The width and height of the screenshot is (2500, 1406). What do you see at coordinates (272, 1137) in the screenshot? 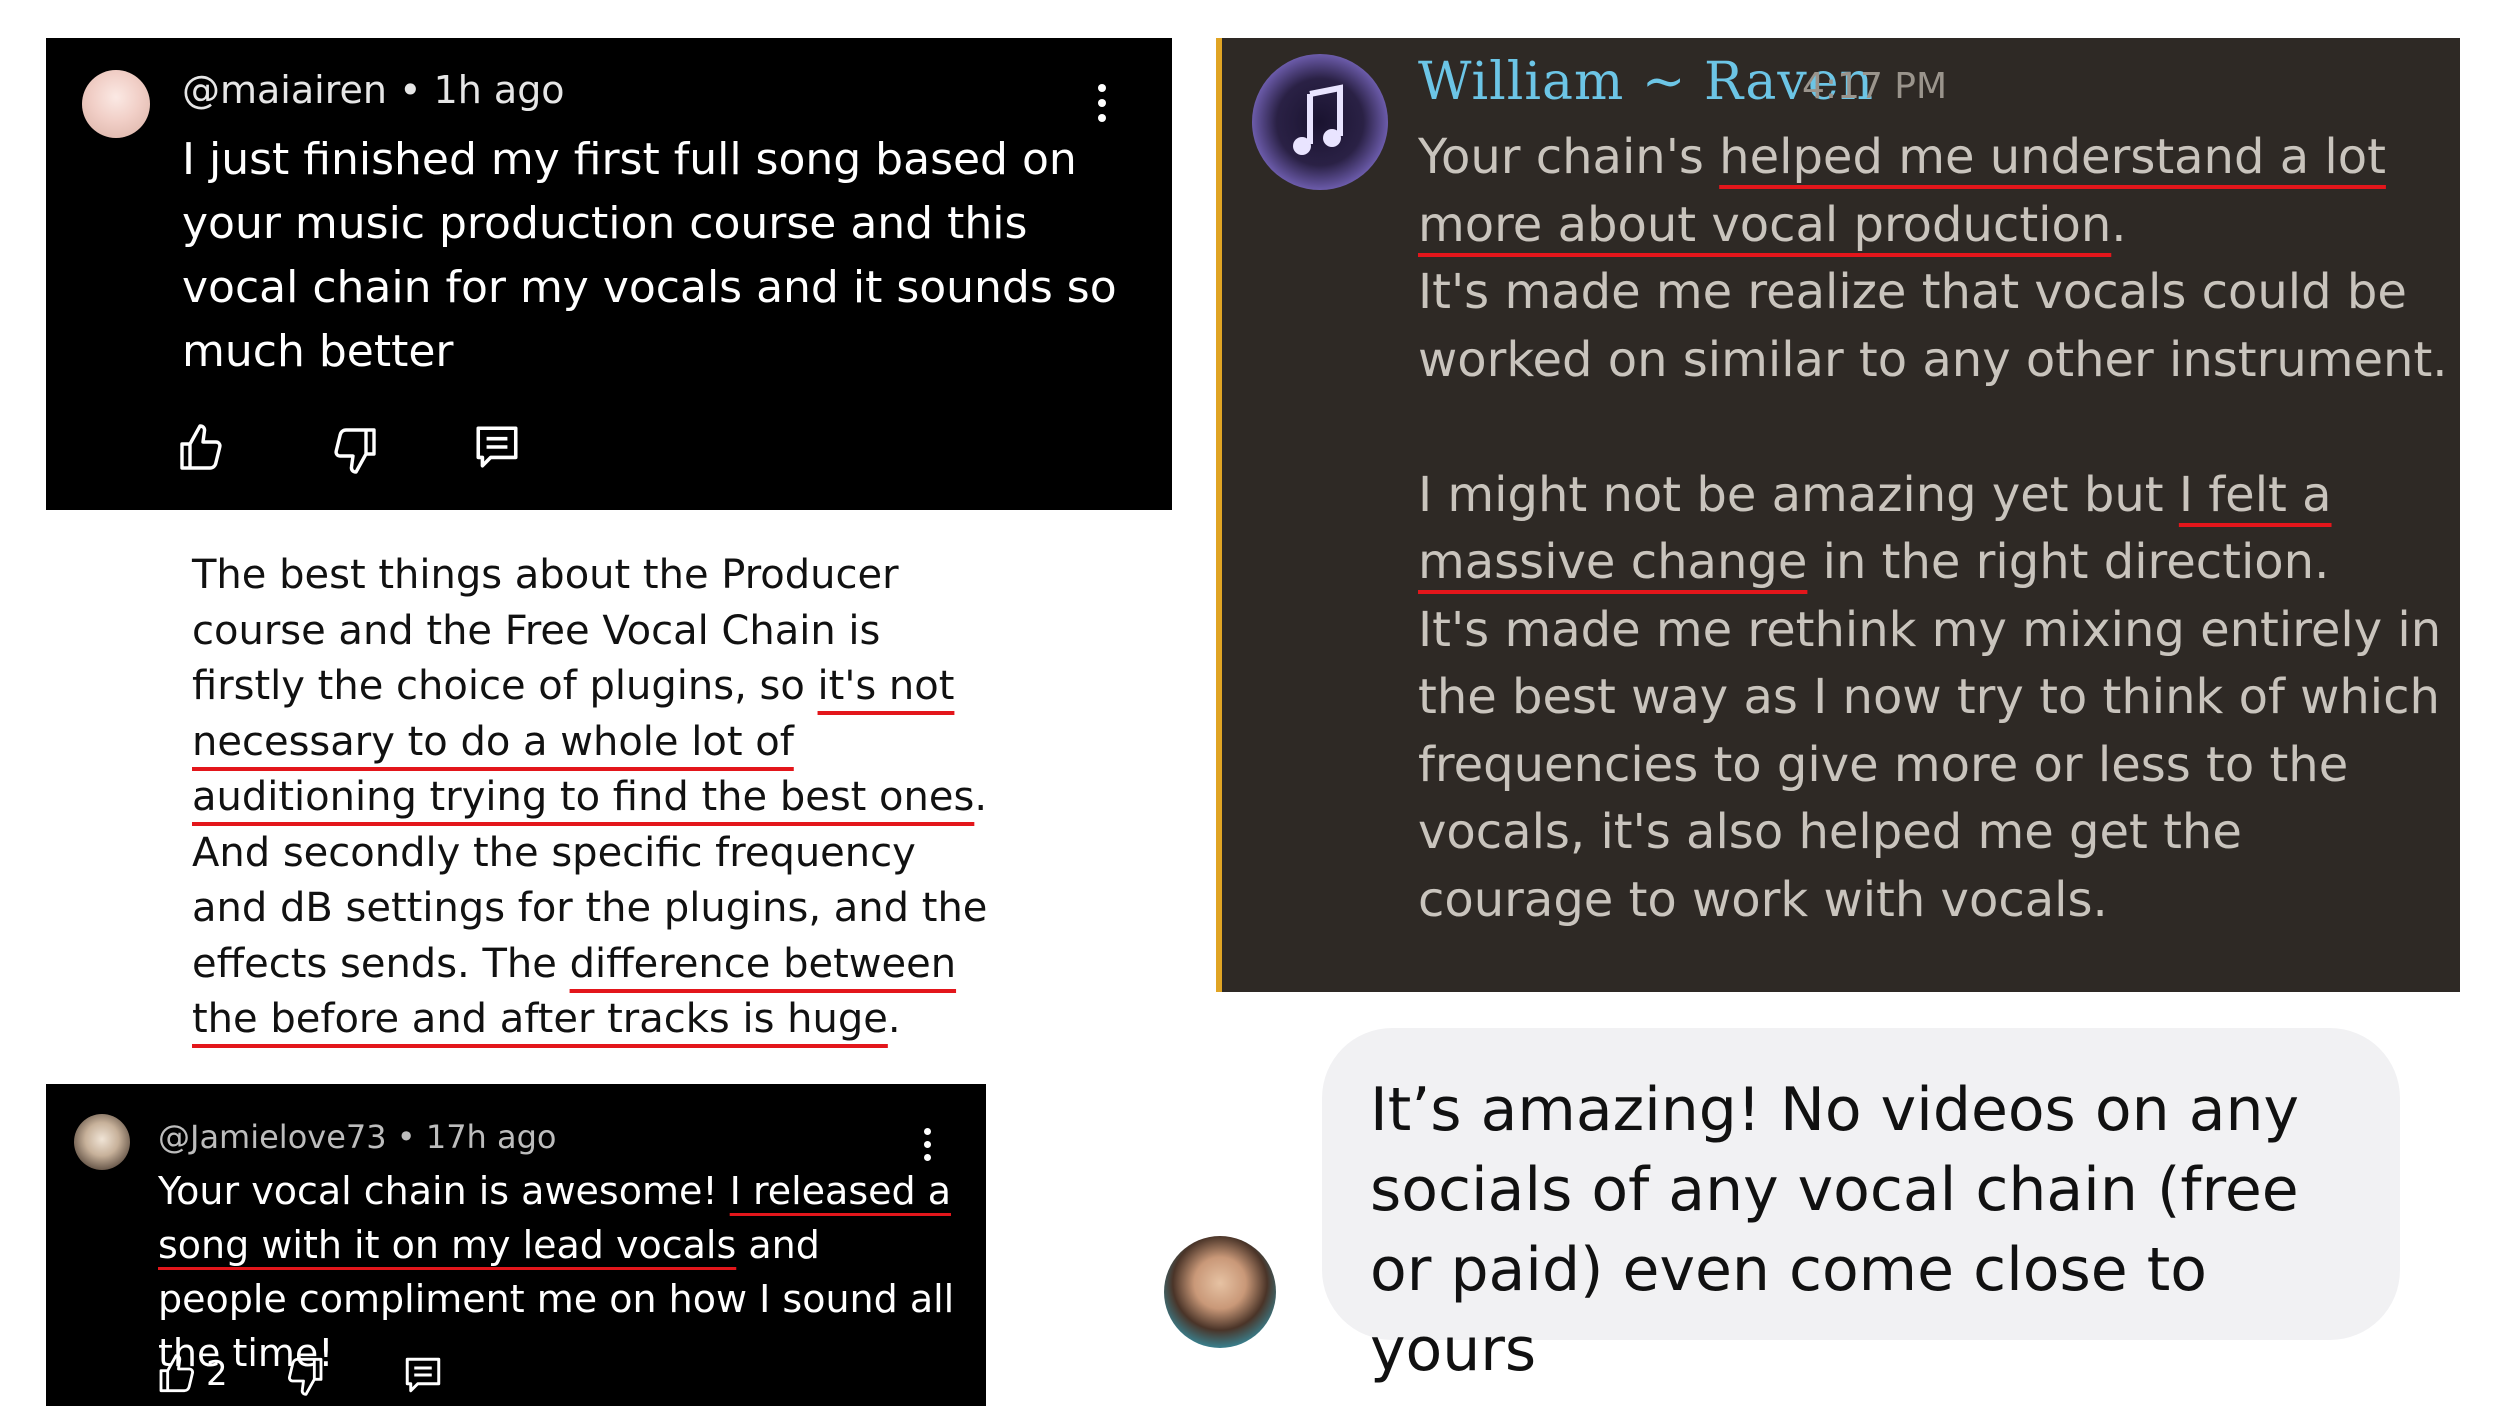
I see `username: @Jamielove73` at bounding box center [272, 1137].